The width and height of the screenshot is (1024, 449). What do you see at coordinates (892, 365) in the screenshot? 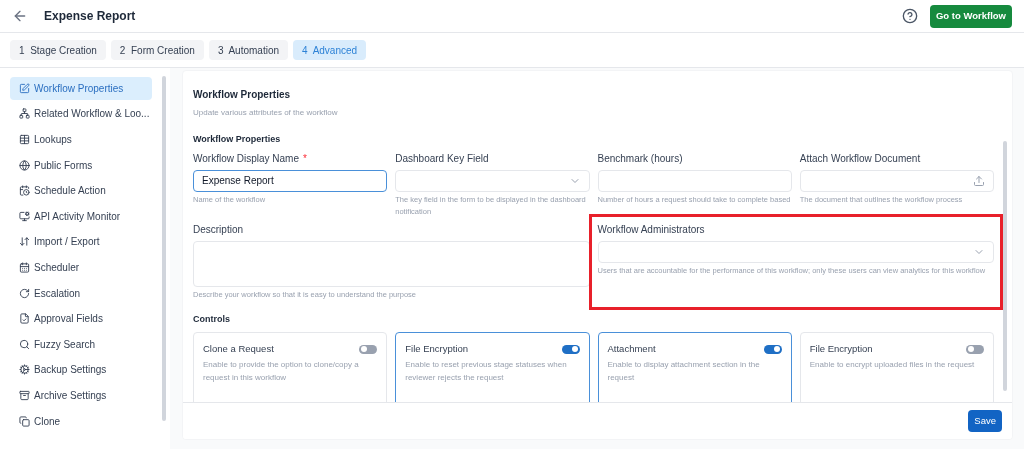
I see `control-description: Enable to encrypt uploaded files in the request` at bounding box center [892, 365].